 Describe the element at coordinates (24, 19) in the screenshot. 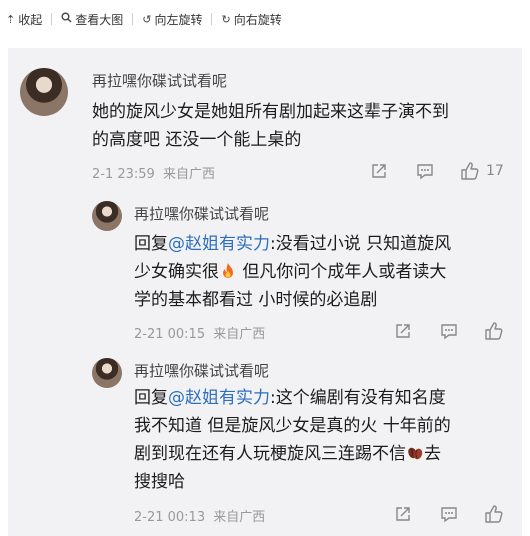

I see `collapse-button: ⇡ 收起` at that location.